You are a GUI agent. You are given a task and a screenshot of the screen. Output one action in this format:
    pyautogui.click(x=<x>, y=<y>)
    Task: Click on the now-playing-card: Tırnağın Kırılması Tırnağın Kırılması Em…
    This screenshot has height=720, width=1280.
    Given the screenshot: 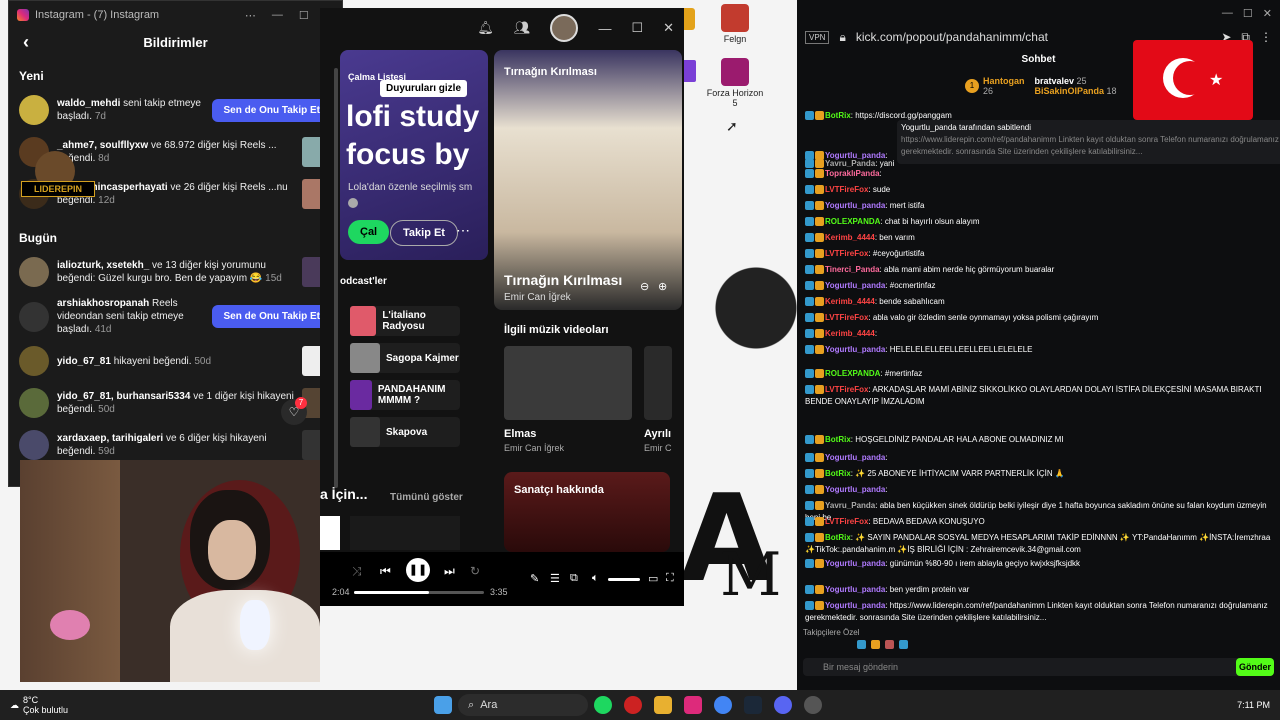 What is the action you would take?
    pyautogui.click(x=588, y=180)
    